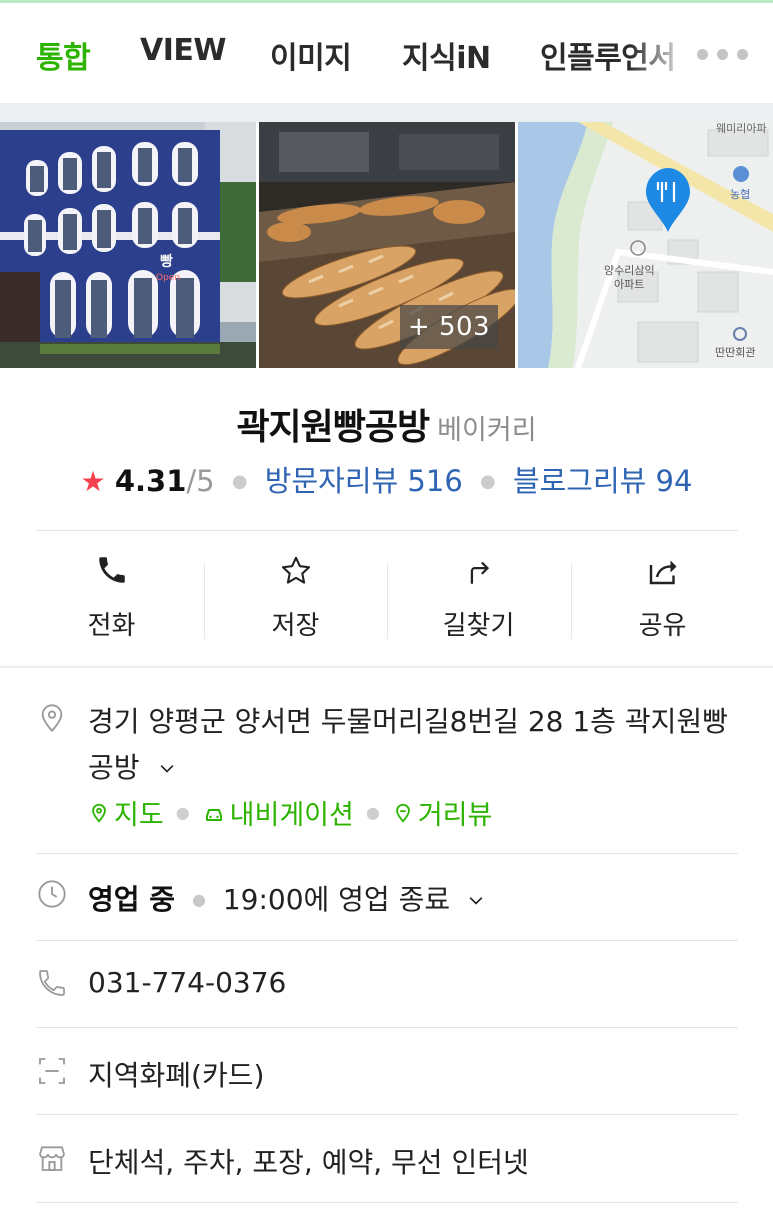  Describe the element at coordinates (52, 718) in the screenshot. I see `location-pin-icon` at that location.